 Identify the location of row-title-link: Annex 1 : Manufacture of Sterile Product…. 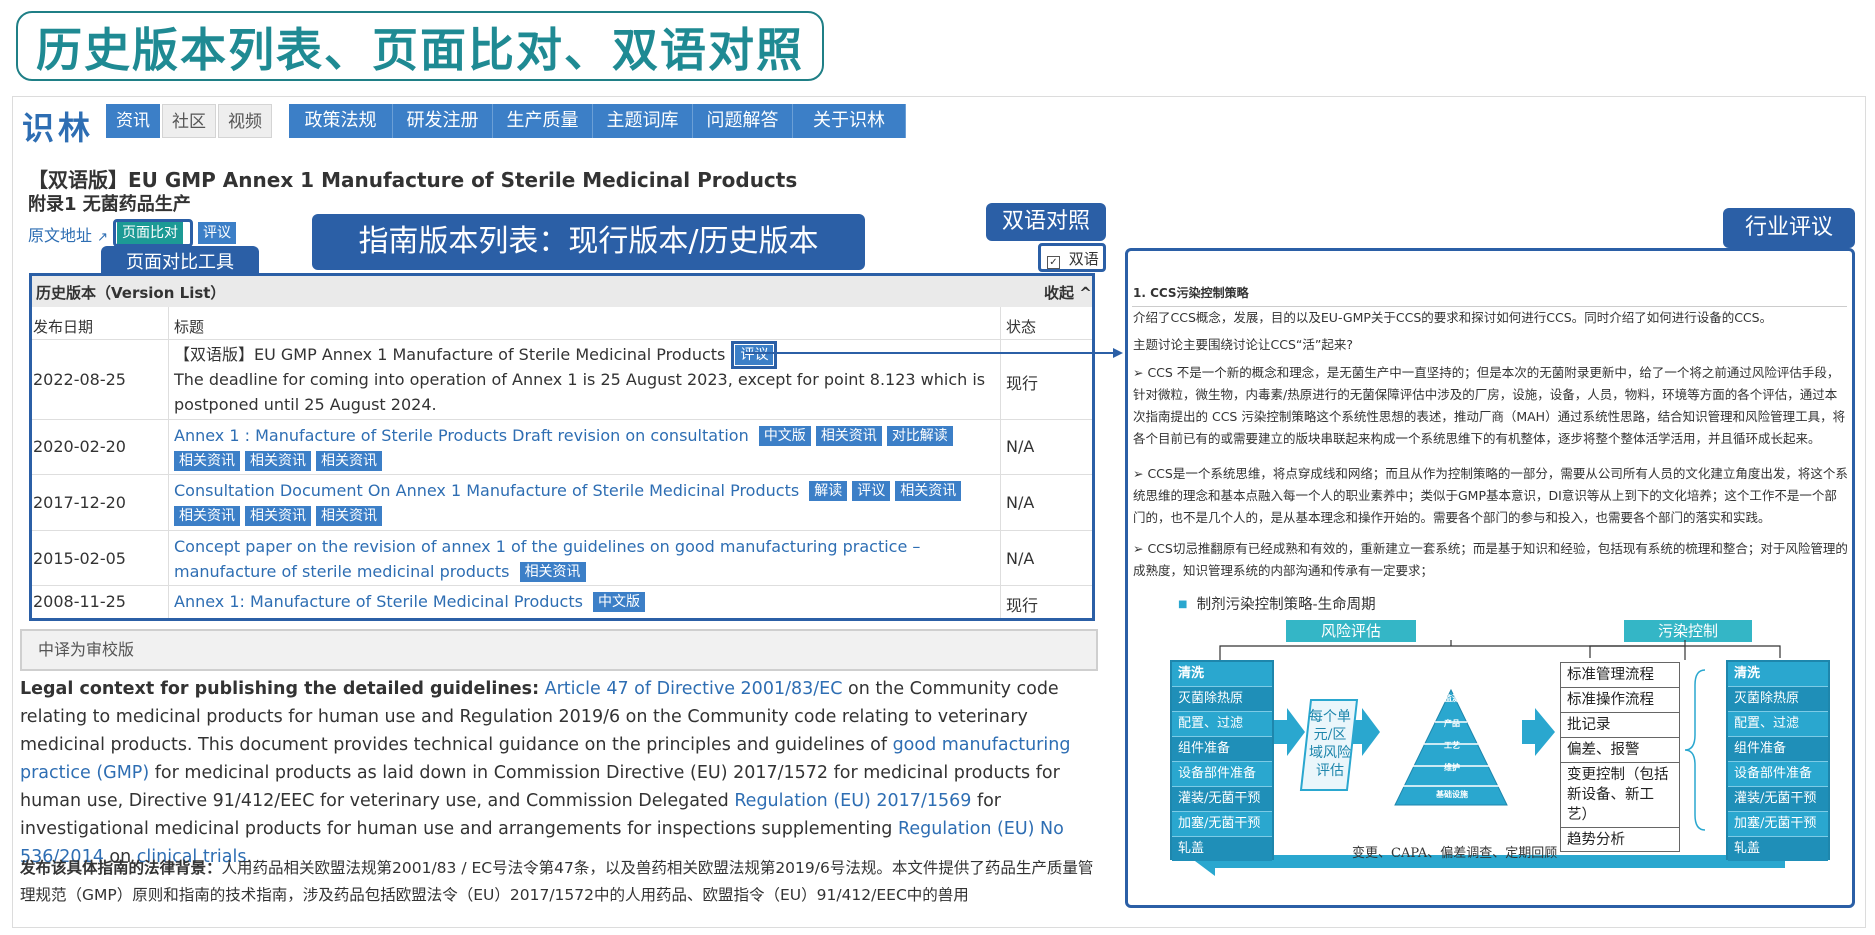
(461, 435).